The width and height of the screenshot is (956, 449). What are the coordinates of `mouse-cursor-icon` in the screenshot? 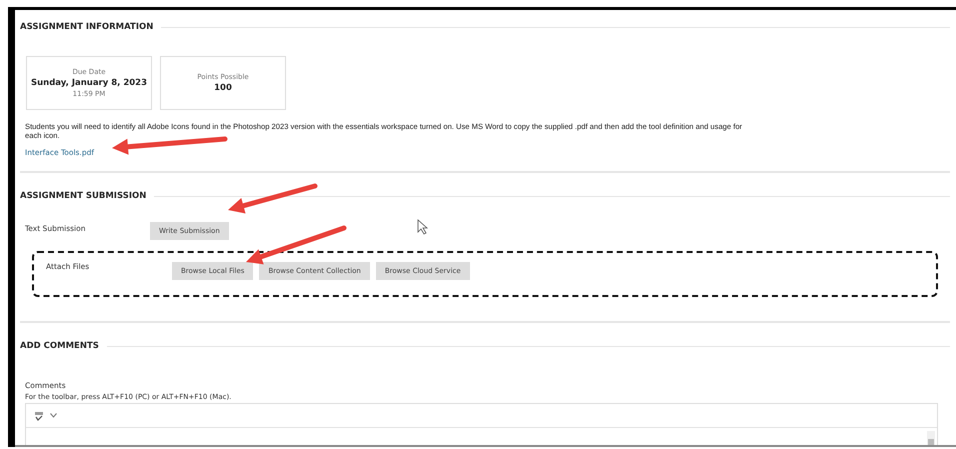 It's located at (423, 227).